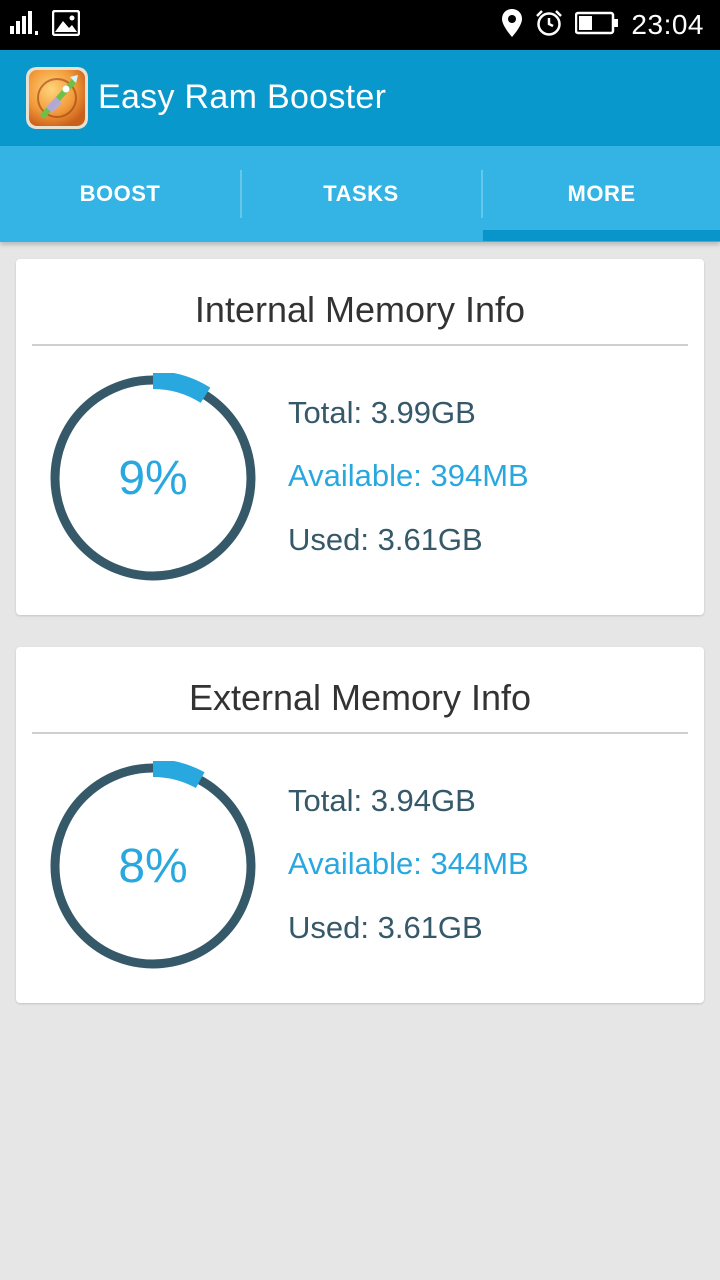  Describe the element at coordinates (408, 863) in the screenshot. I see `available-memory: Available: 344MB` at that location.